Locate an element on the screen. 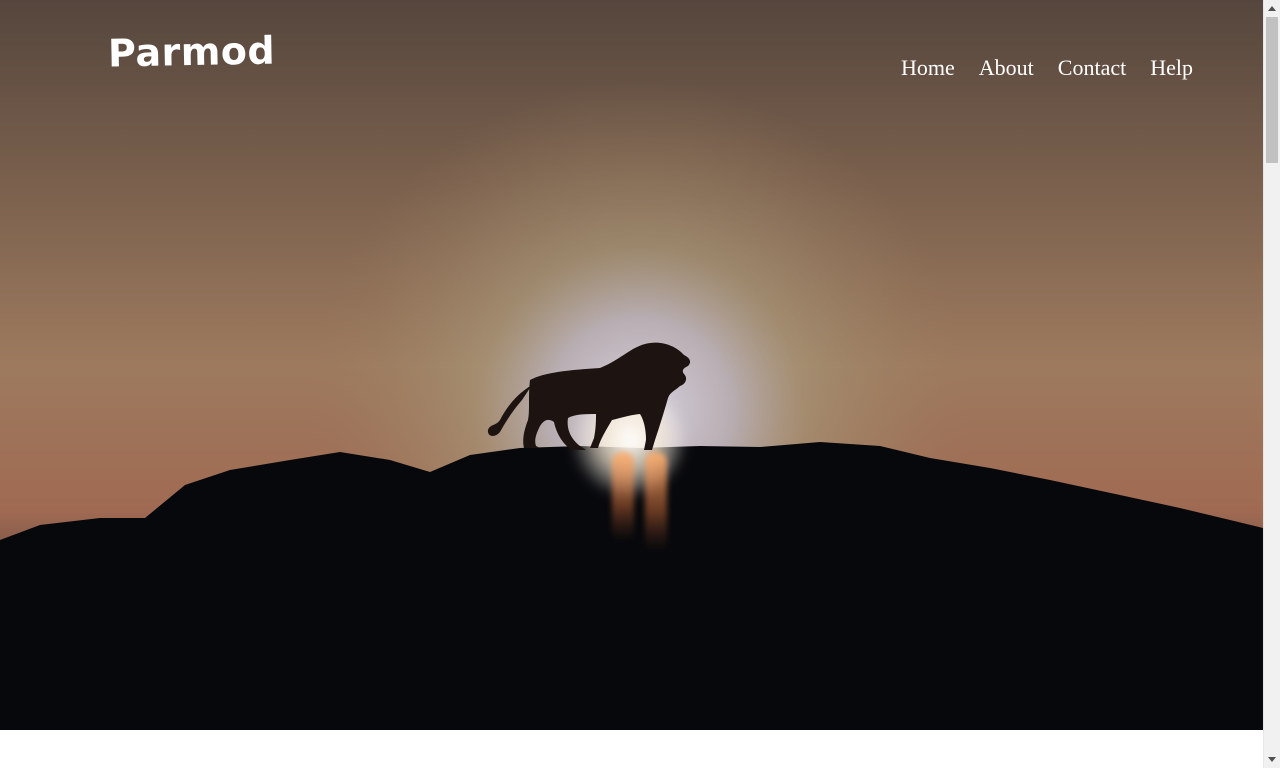  nav-link-home: Home is located at coordinates (928, 67).